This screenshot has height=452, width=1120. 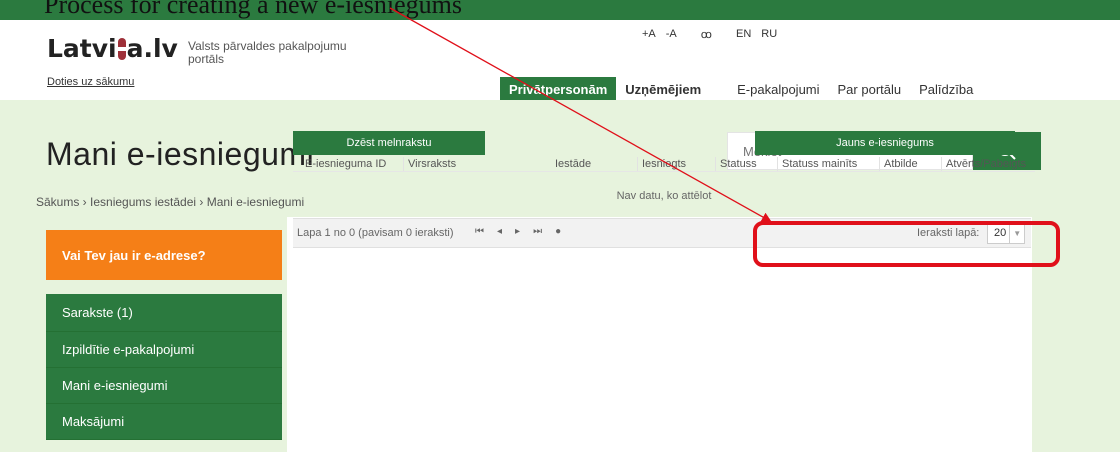 What do you see at coordinates (906, 244) in the screenshot?
I see `annotation-highlight` at bounding box center [906, 244].